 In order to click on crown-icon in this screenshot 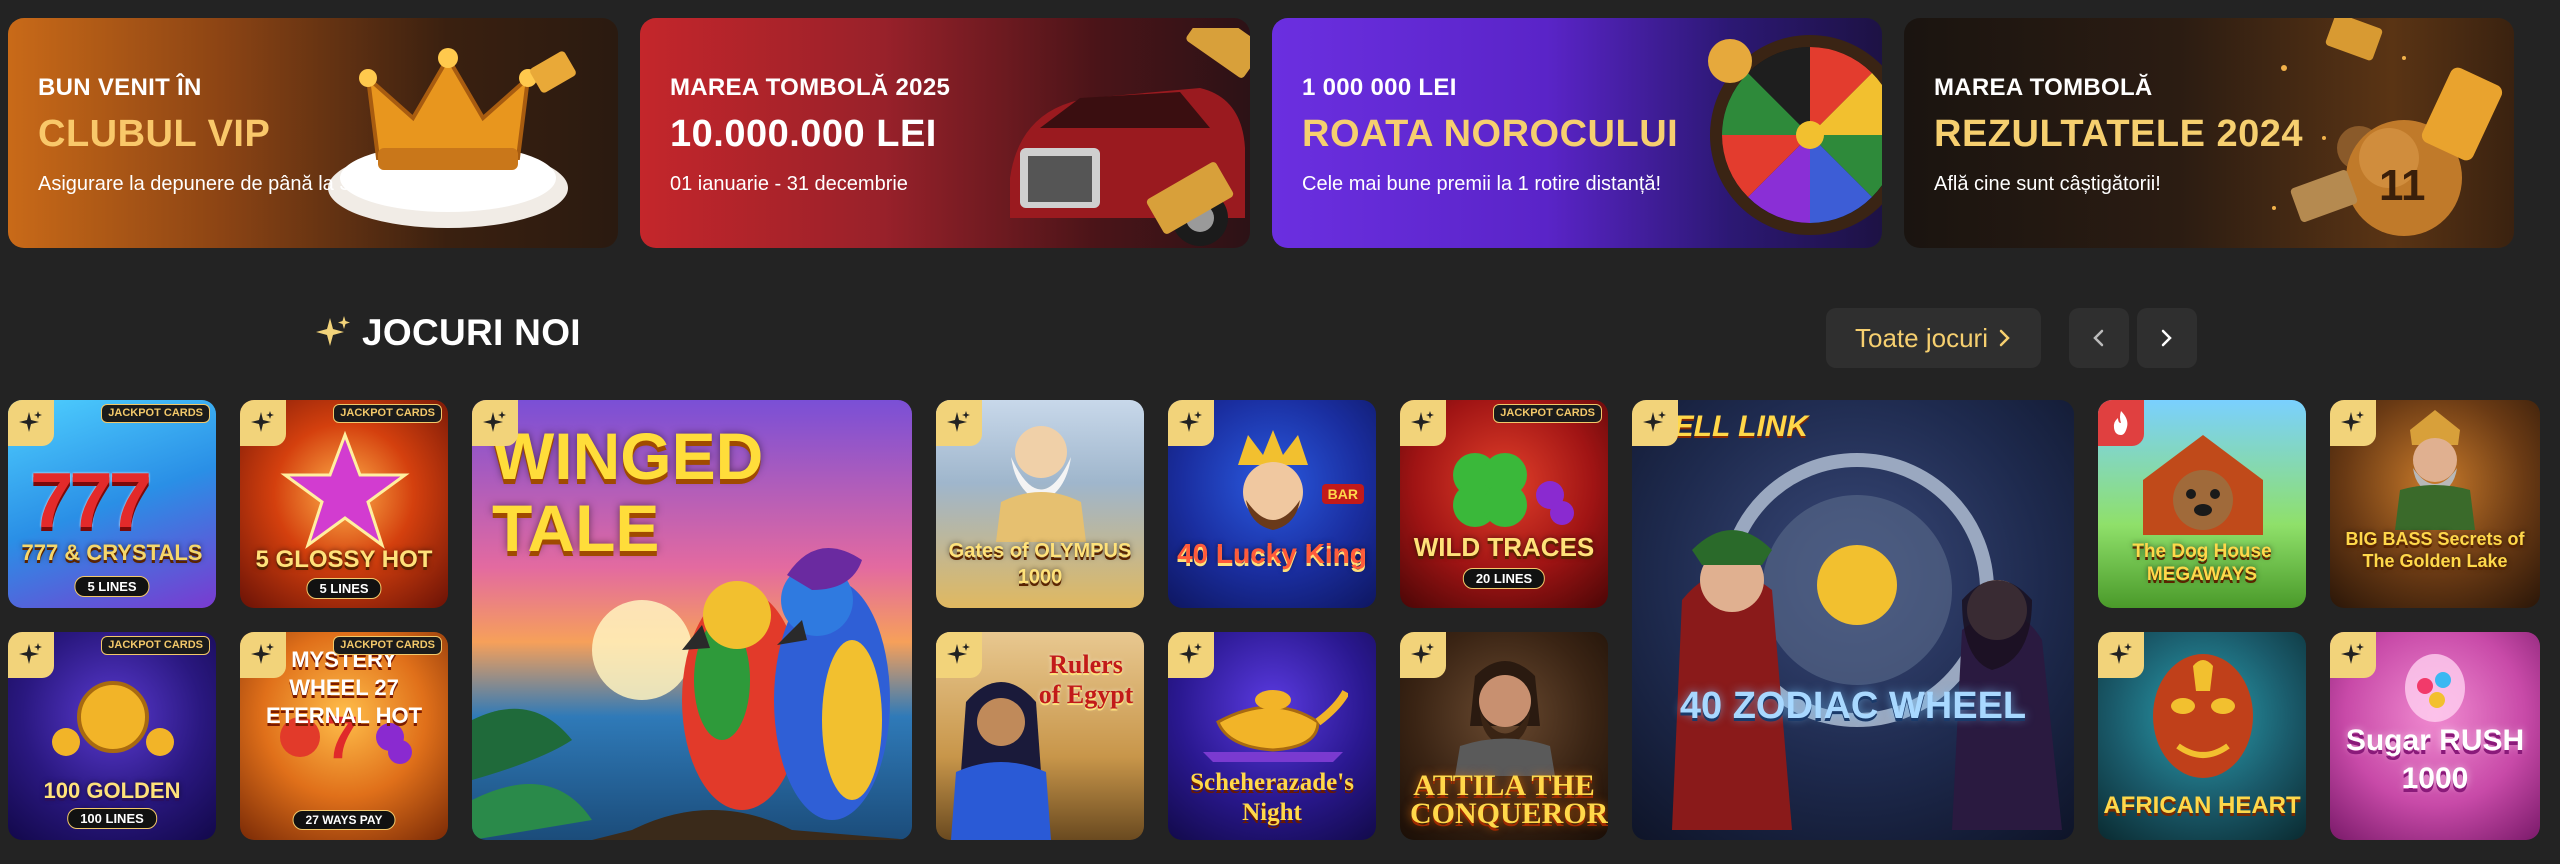, I will do `click(452, 138)`.